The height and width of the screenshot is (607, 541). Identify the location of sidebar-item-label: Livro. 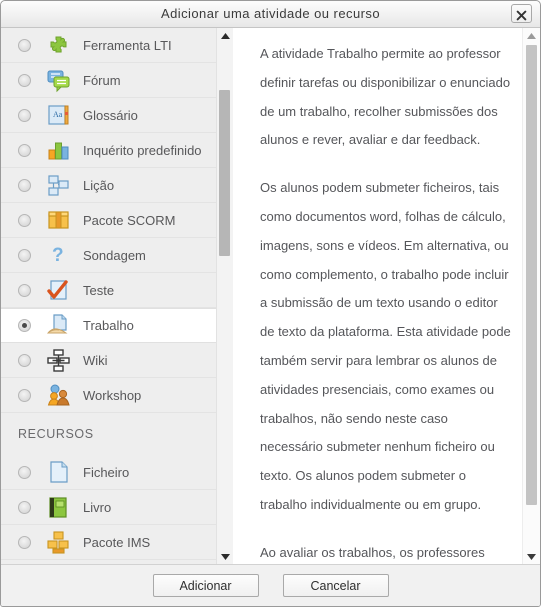
(97, 507).